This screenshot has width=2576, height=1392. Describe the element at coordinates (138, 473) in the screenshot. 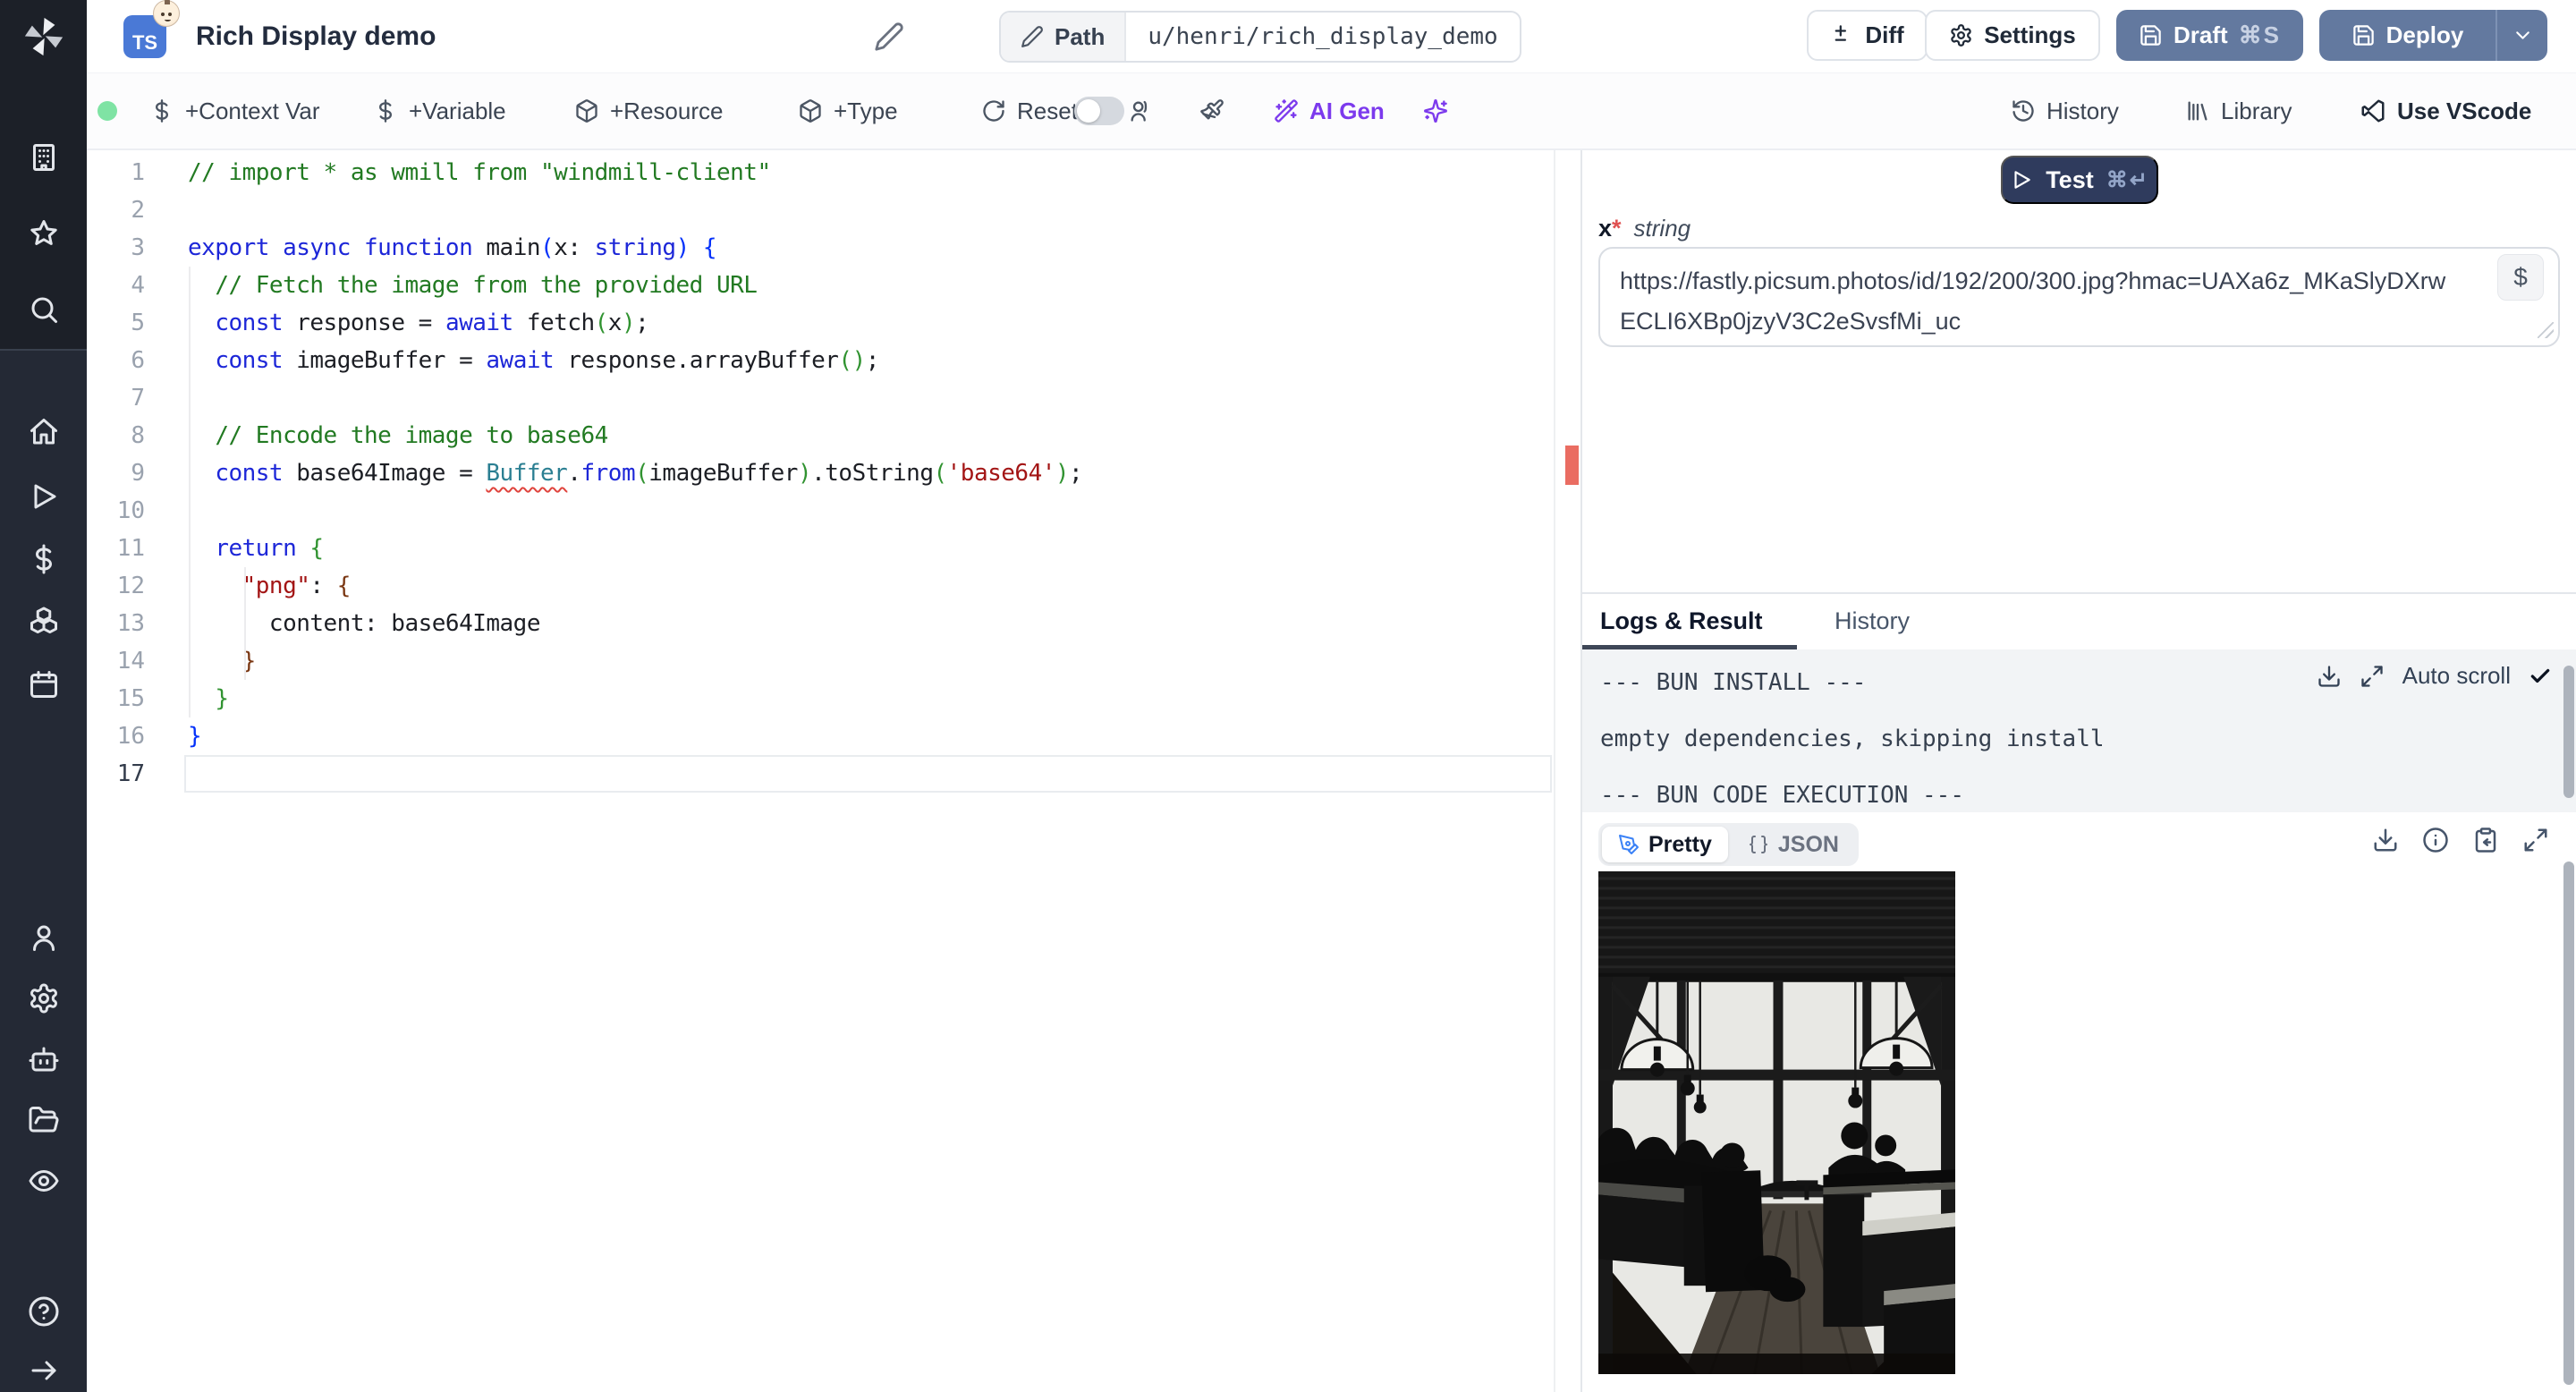

I see `line-number: 9` at that location.